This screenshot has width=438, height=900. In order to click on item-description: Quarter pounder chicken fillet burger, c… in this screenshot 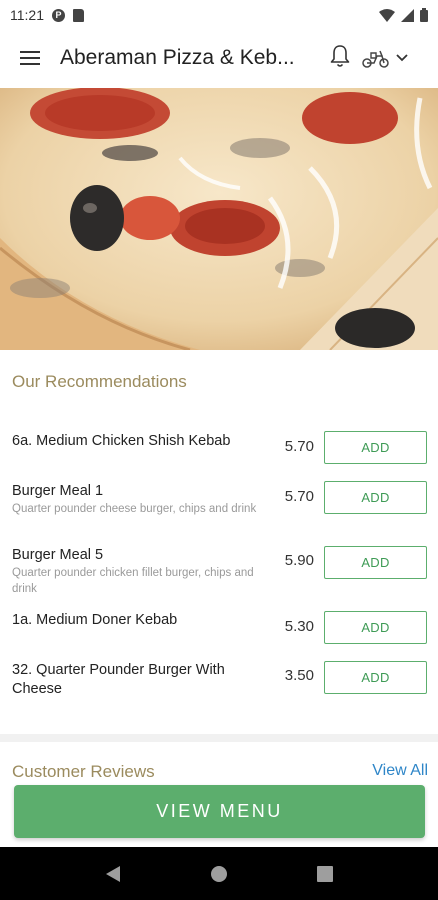, I will do `click(133, 581)`.